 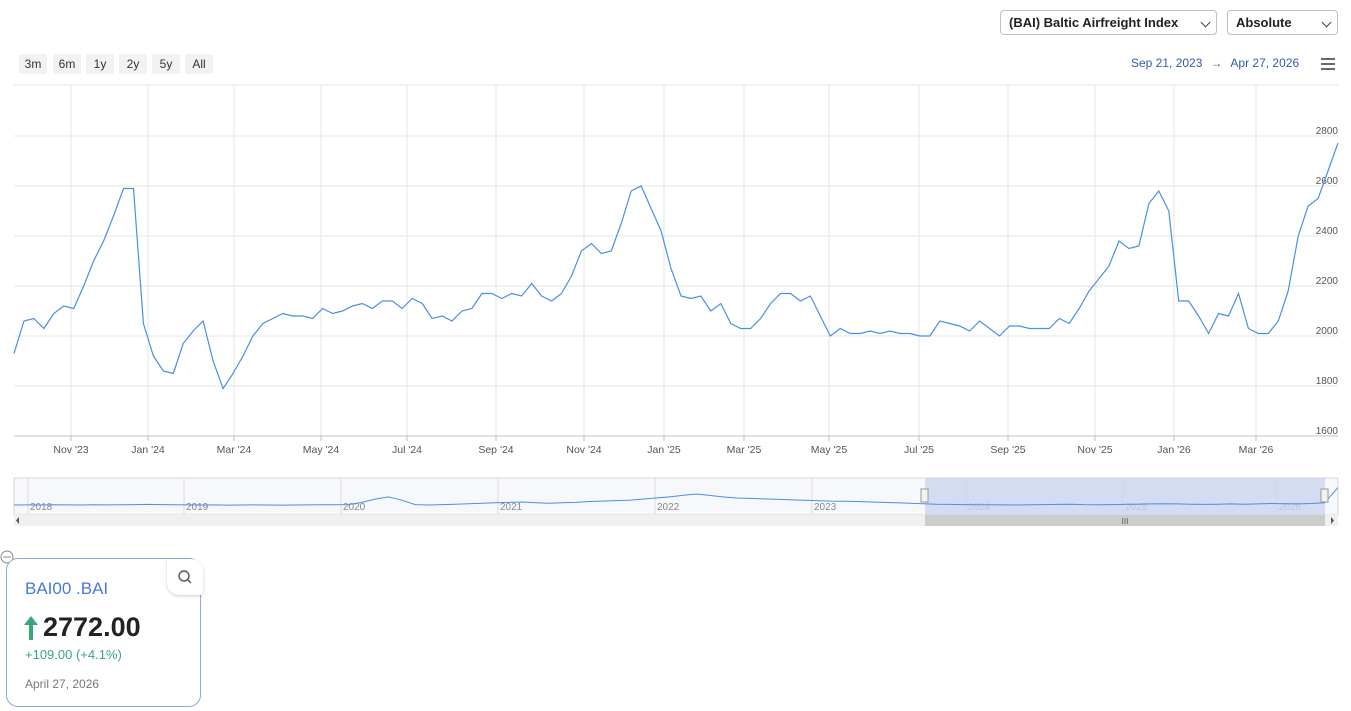 What do you see at coordinates (924, 495) in the screenshot?
I see `navigator-left-handle` at bounding box center [924, 495].